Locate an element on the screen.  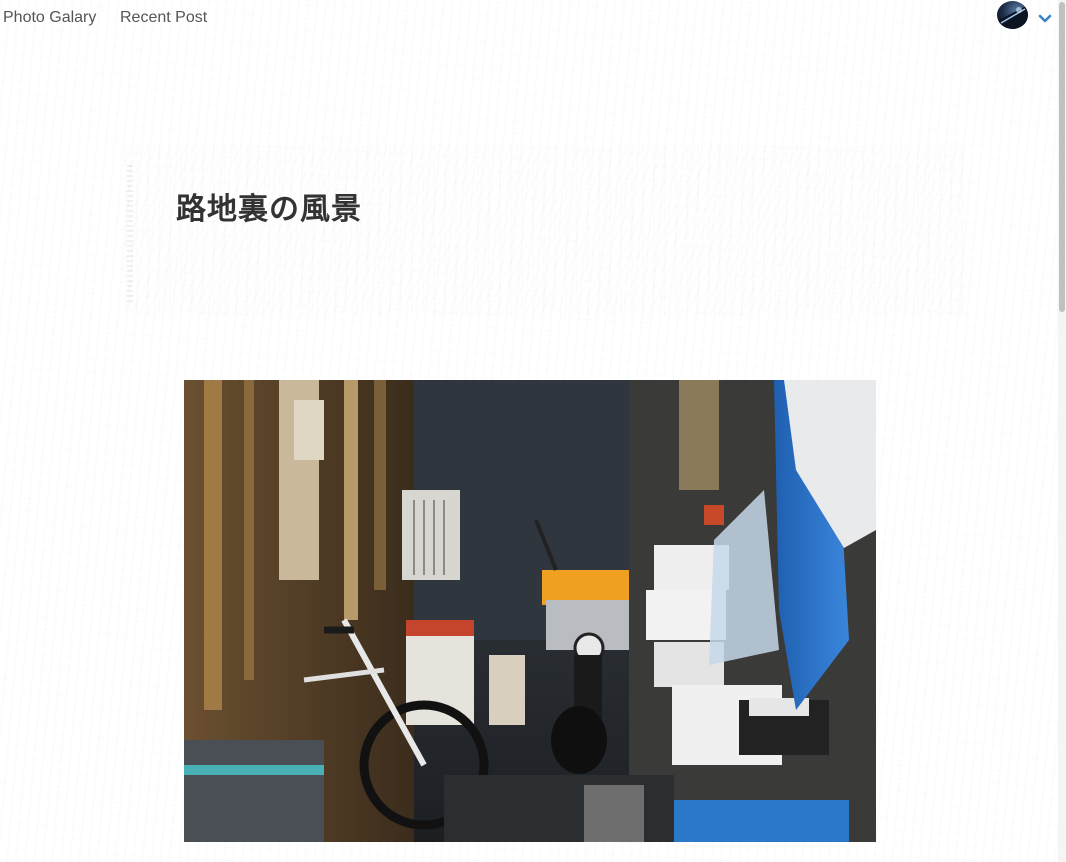
chevron-down-icon is located at coordinates (1045, 16).